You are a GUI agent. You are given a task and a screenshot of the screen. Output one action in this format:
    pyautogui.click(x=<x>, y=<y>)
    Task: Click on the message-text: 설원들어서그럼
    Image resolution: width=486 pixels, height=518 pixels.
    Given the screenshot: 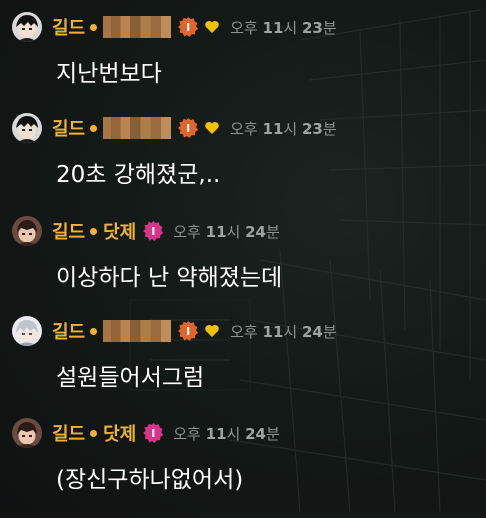 What is the action you would take?
    pyautogui.click(x=130, y=378)
    